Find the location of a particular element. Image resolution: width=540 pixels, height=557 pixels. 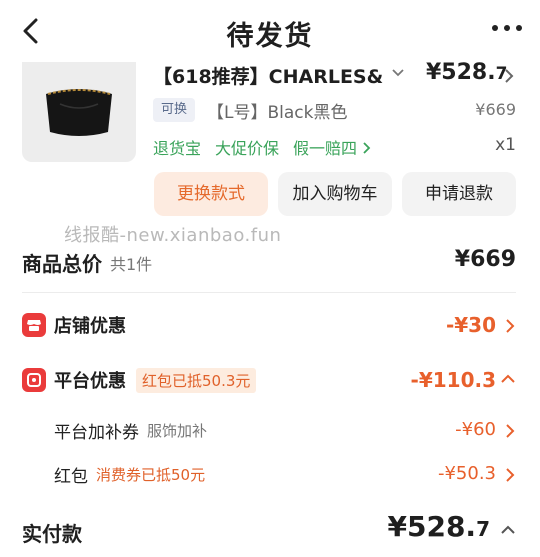

redpack-value: -¥50.3 is located at coordinates (466, 473).